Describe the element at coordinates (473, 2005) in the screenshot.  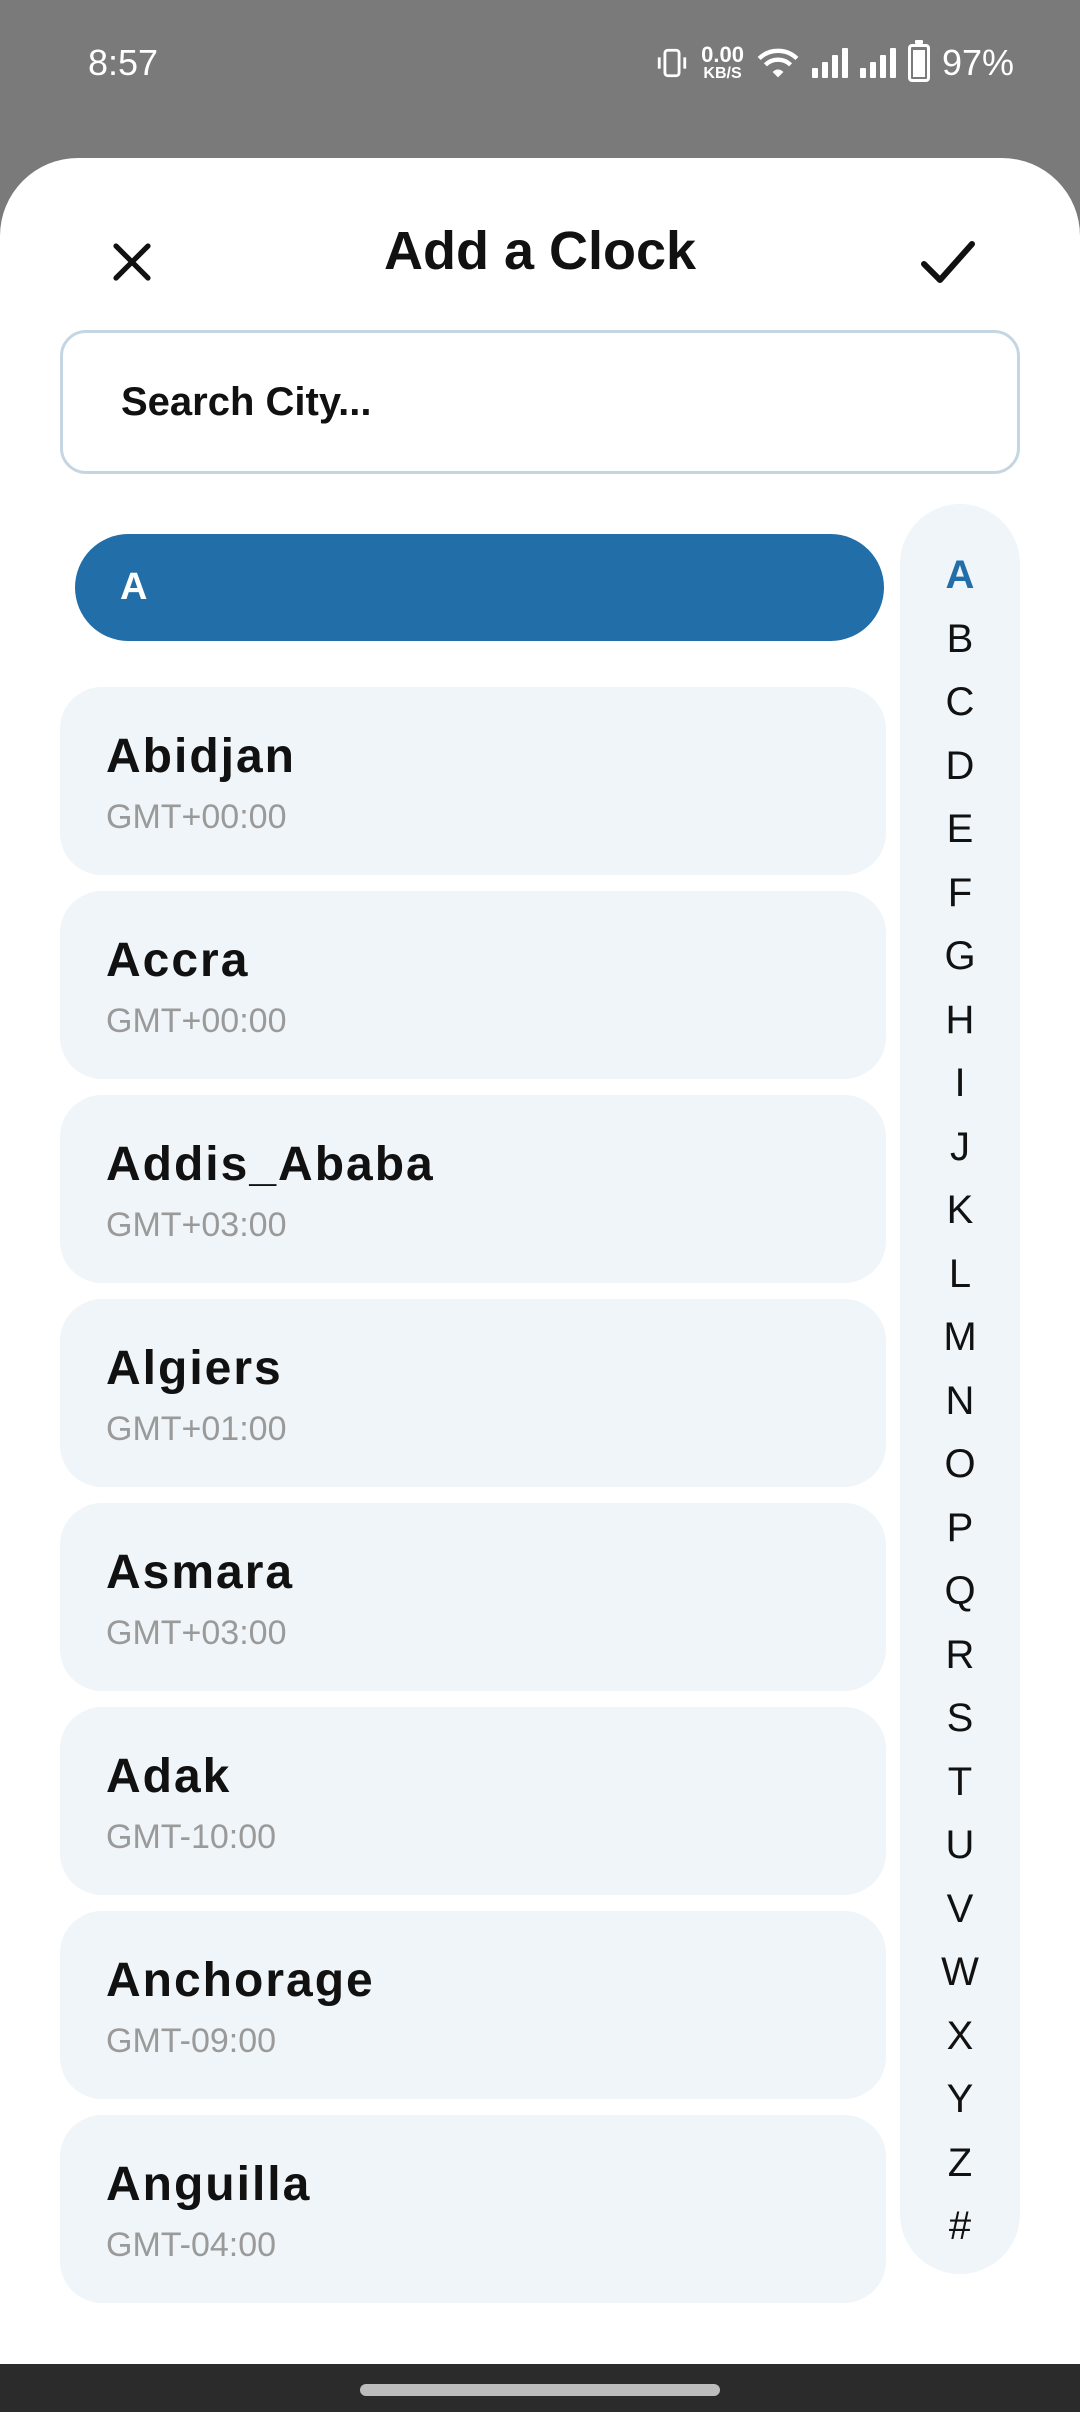
I see `list-item: Anchorage GMT-09:00` at that location.